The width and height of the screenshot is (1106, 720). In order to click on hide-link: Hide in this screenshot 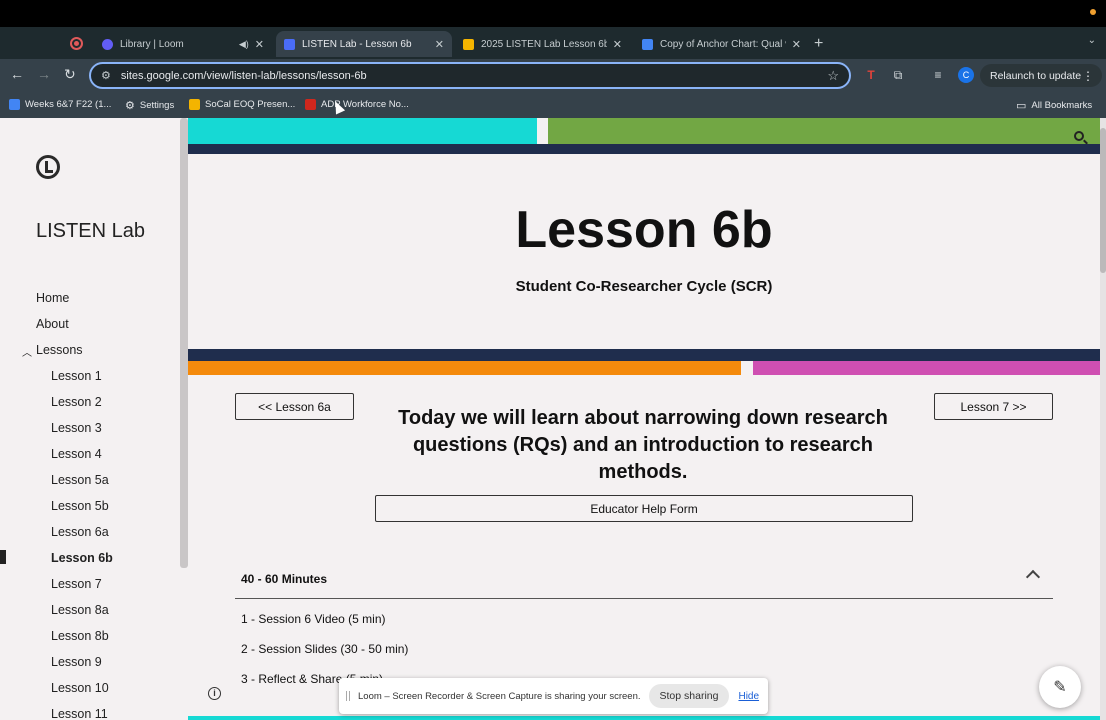, I will do `click(748, 696)`.